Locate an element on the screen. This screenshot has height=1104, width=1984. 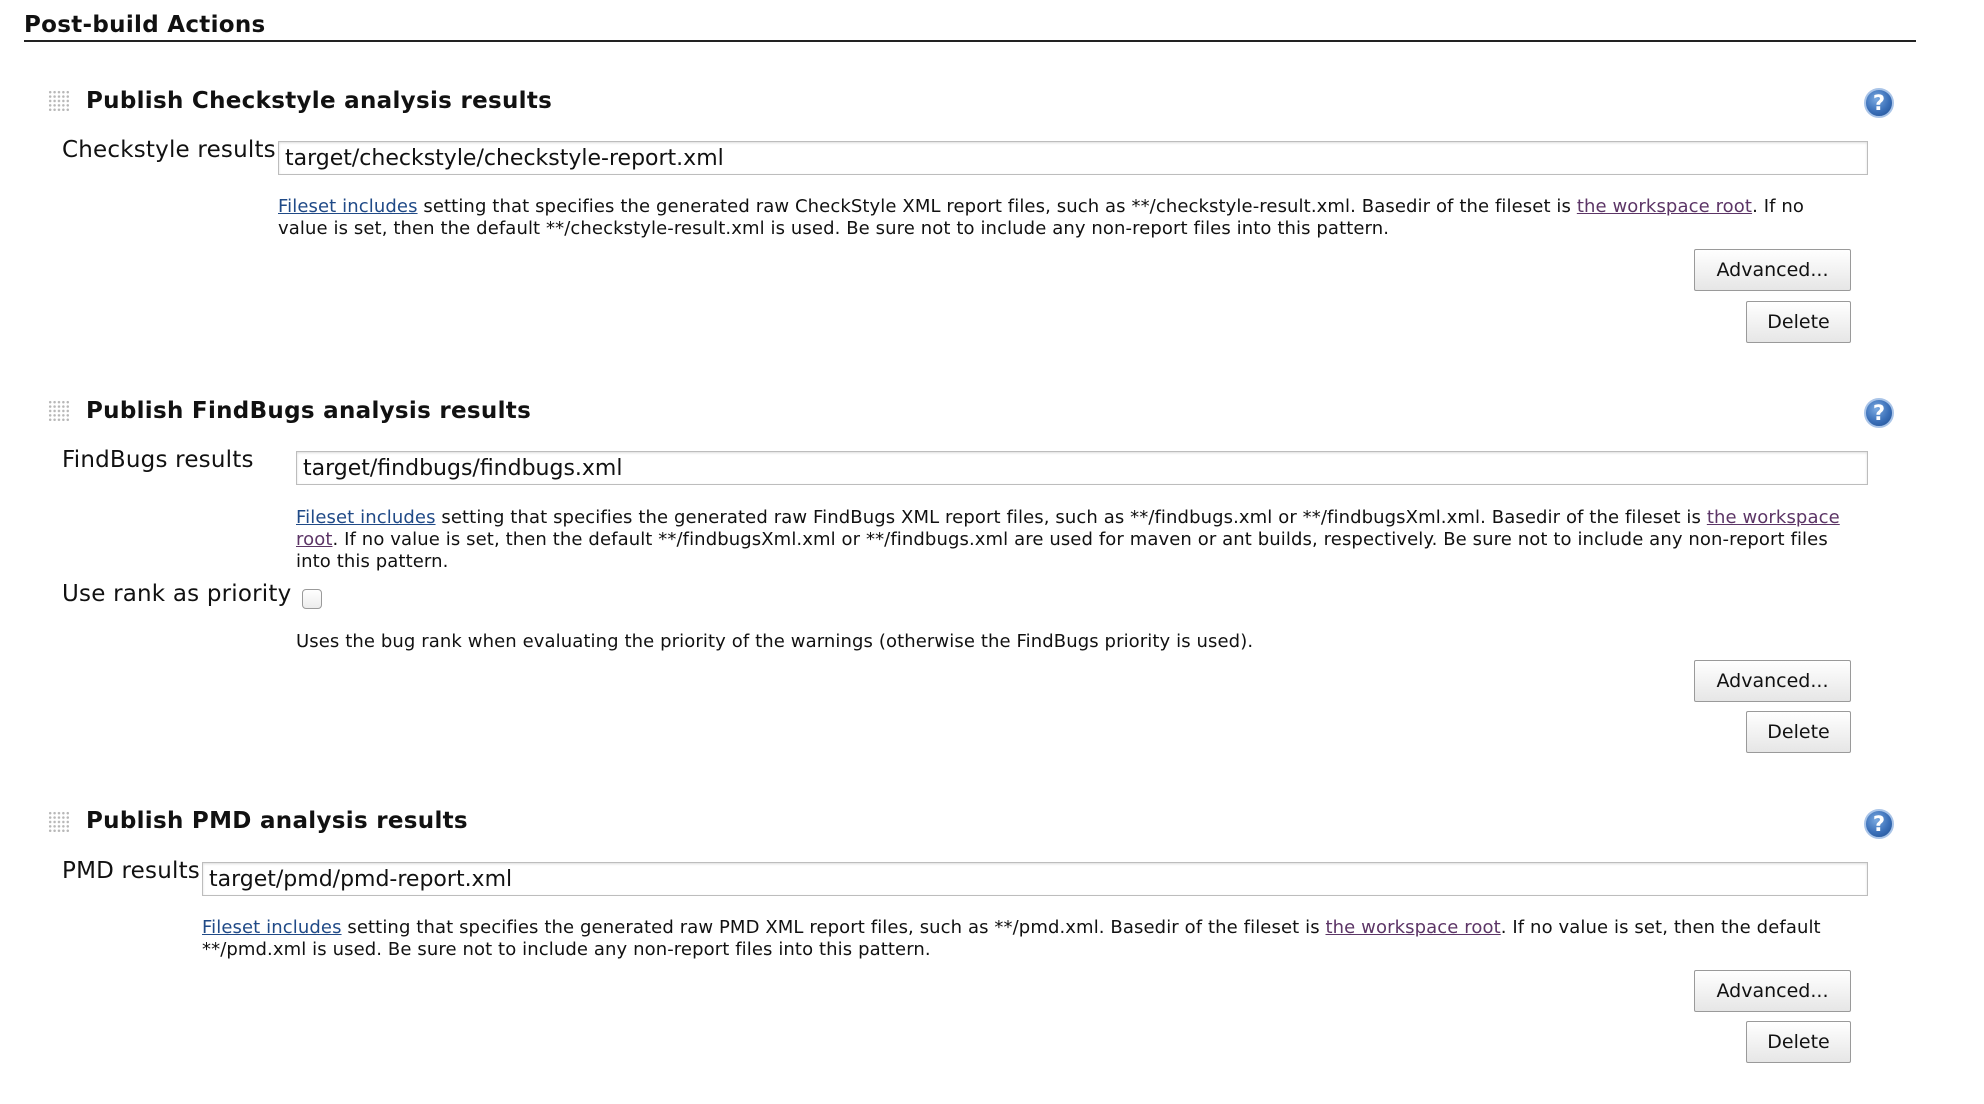
pmd-title: Publish PMD analysis results is located at coordinates (277, 821).